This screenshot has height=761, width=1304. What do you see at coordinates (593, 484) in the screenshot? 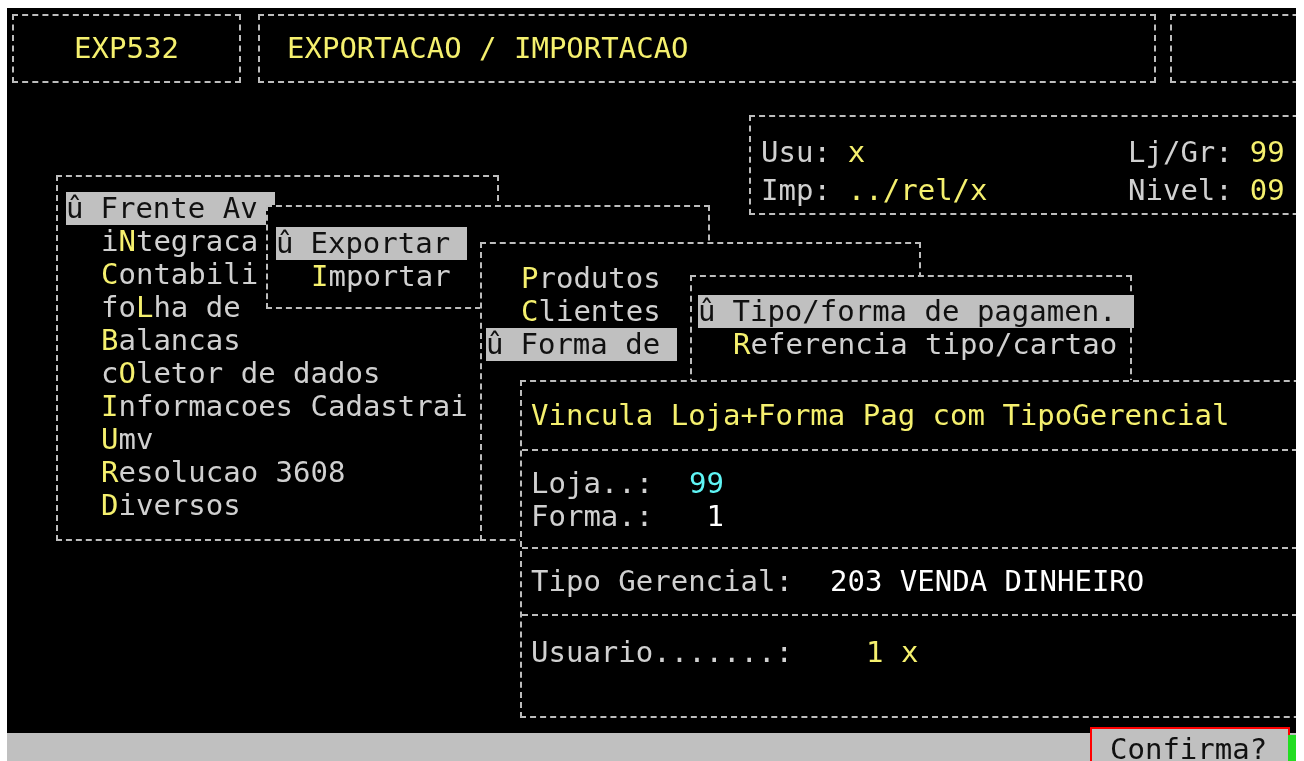
I see `field-label: Loja..:` at bounding box center [593, 484].